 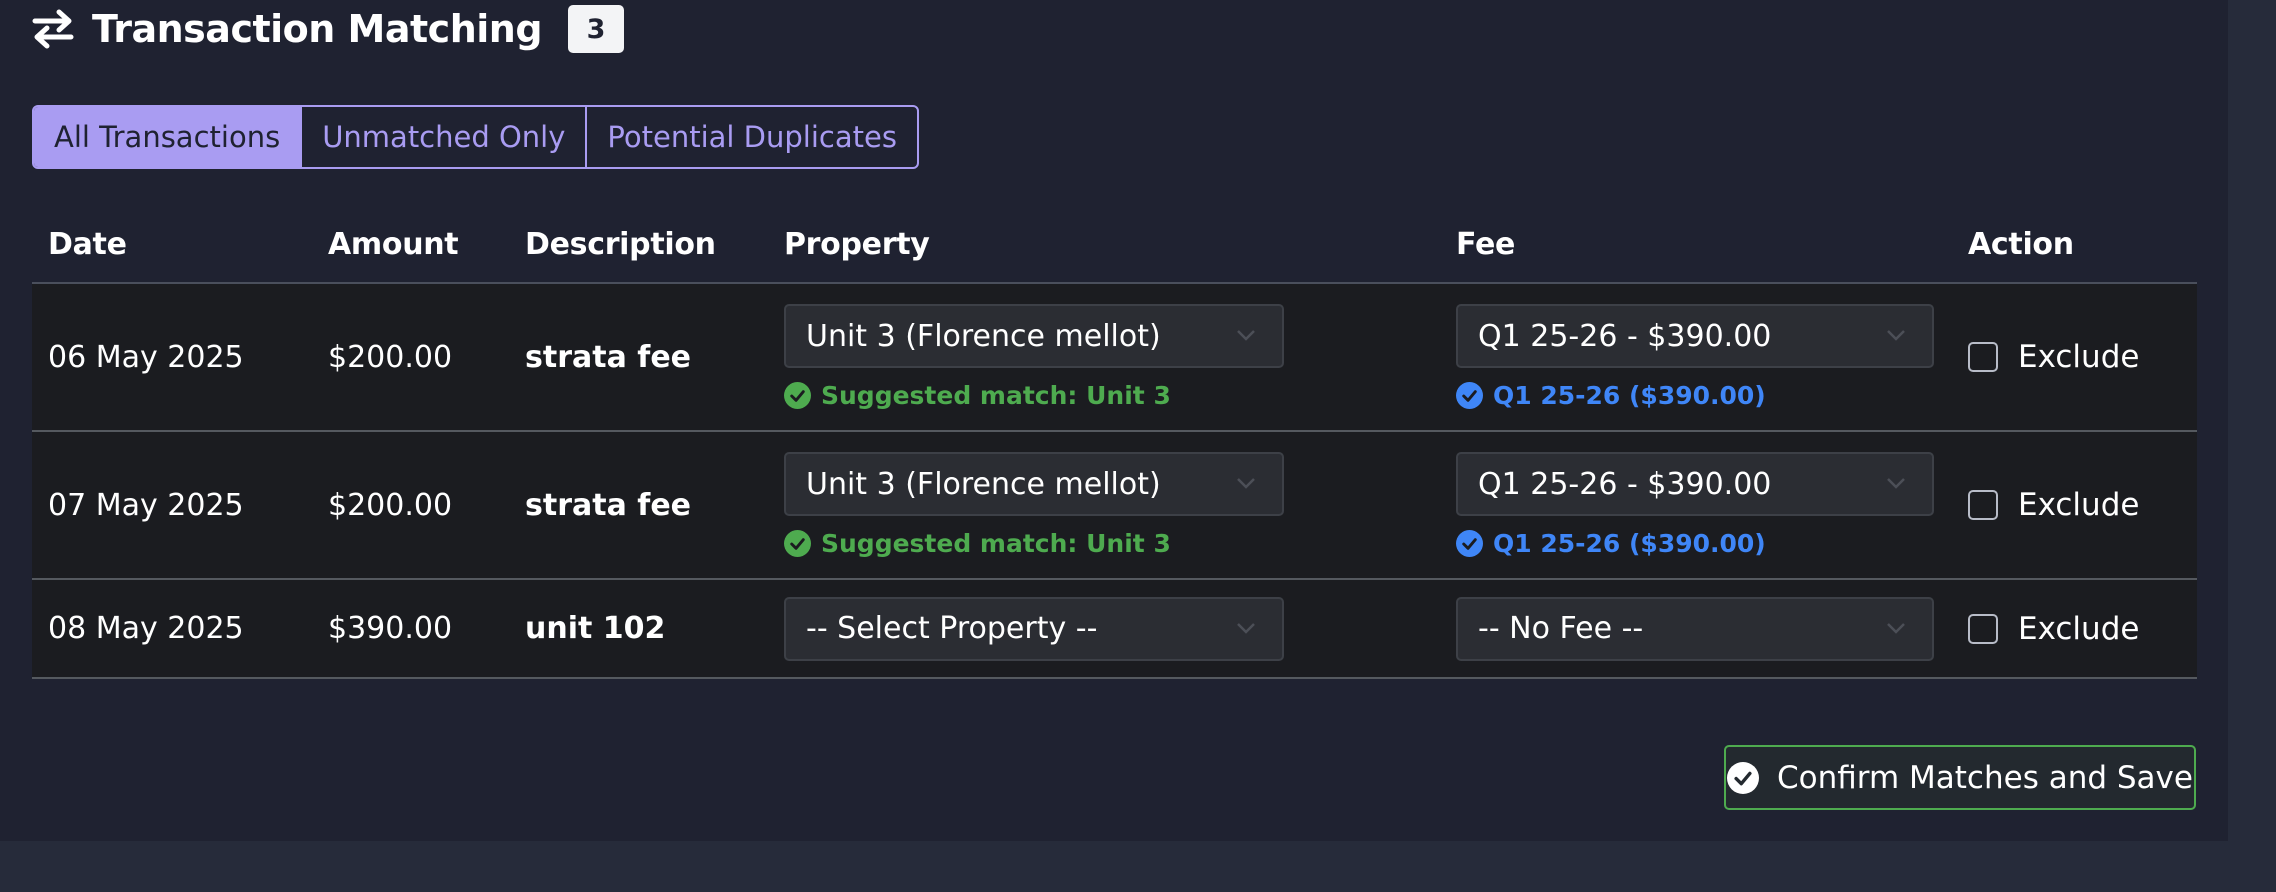 I want to click on panel-header: Transaction Matching 3, so click(x=328, y=29).